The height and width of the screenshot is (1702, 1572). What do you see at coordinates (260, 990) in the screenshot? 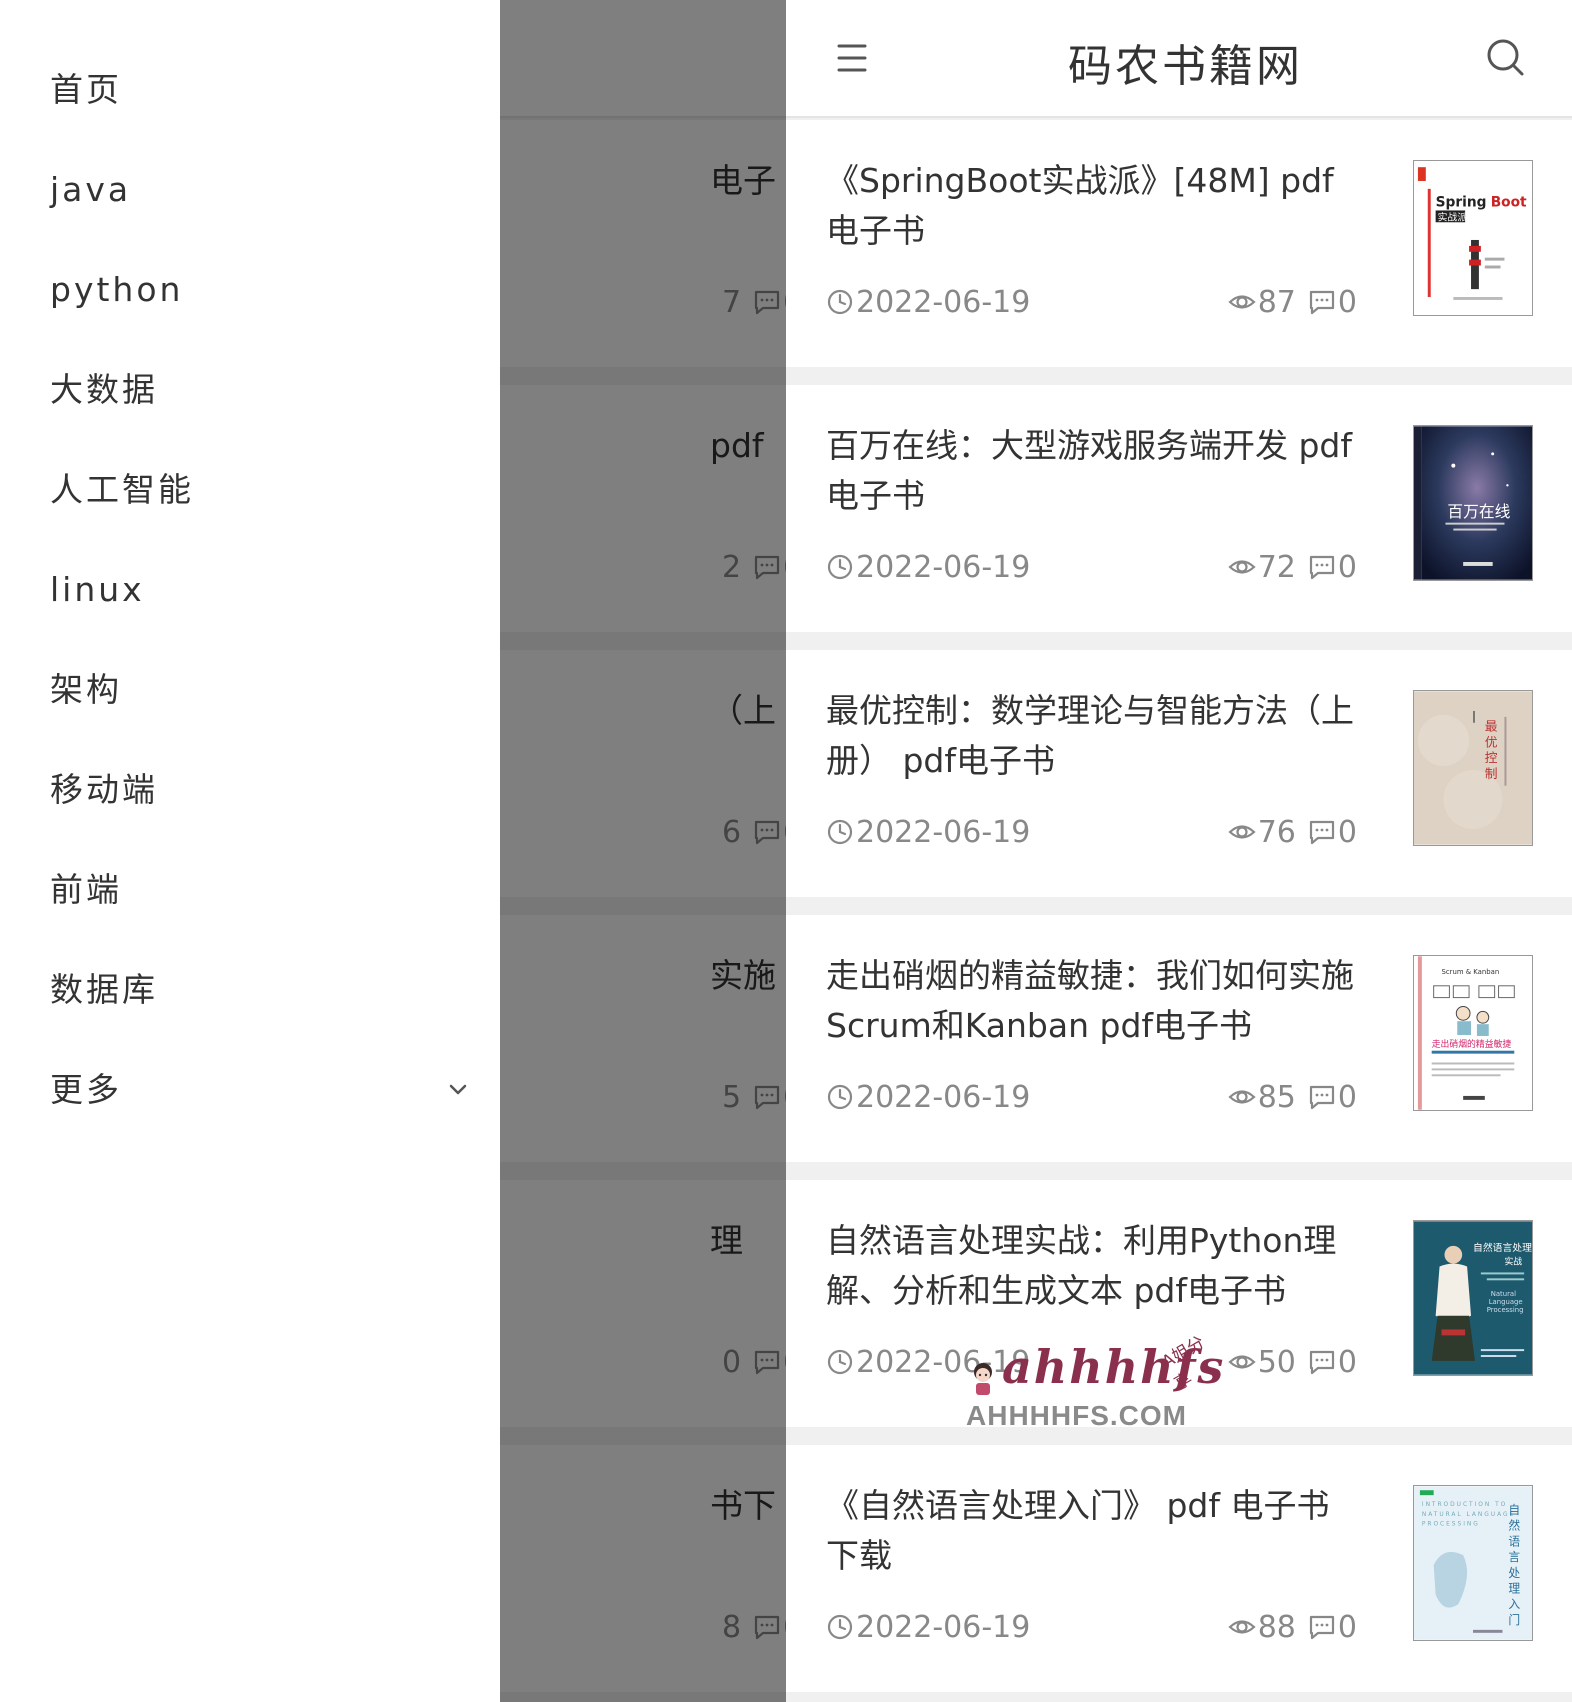
I see `nav-item-database: 数据库` at bounding box center [260, 990].